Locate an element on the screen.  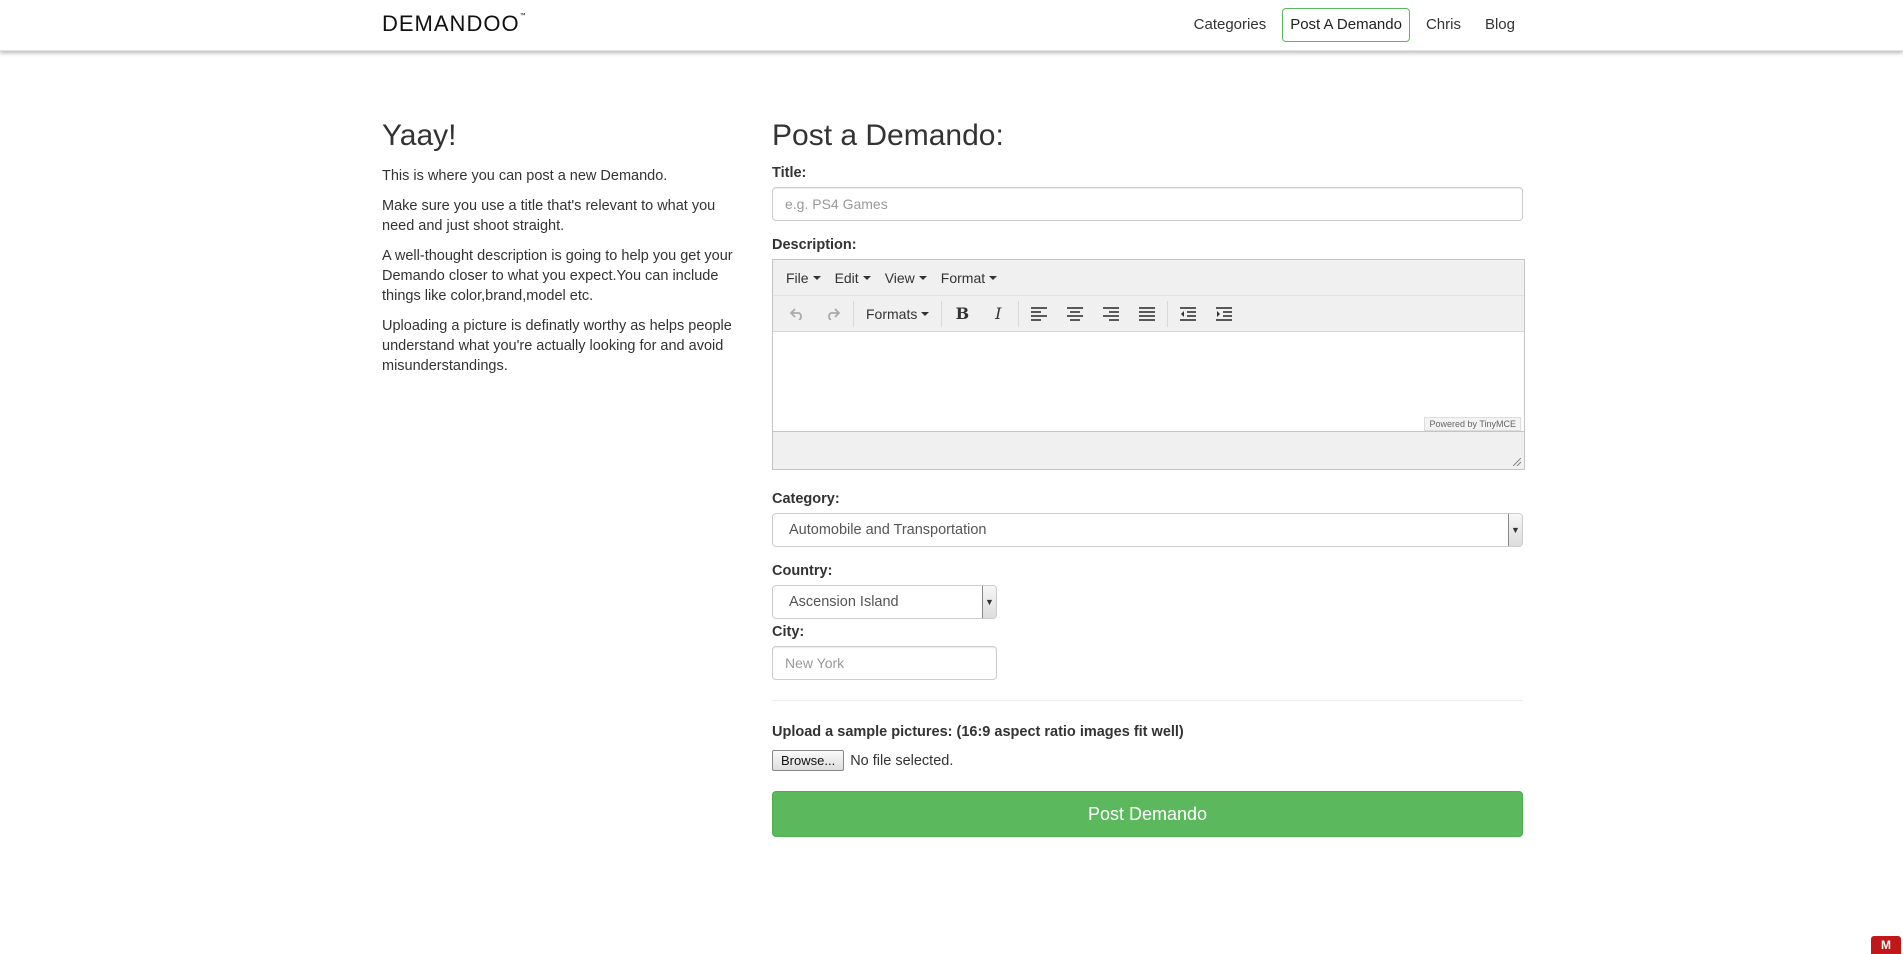
formats-dropdown: Formats is located at coordinates (897, 314).